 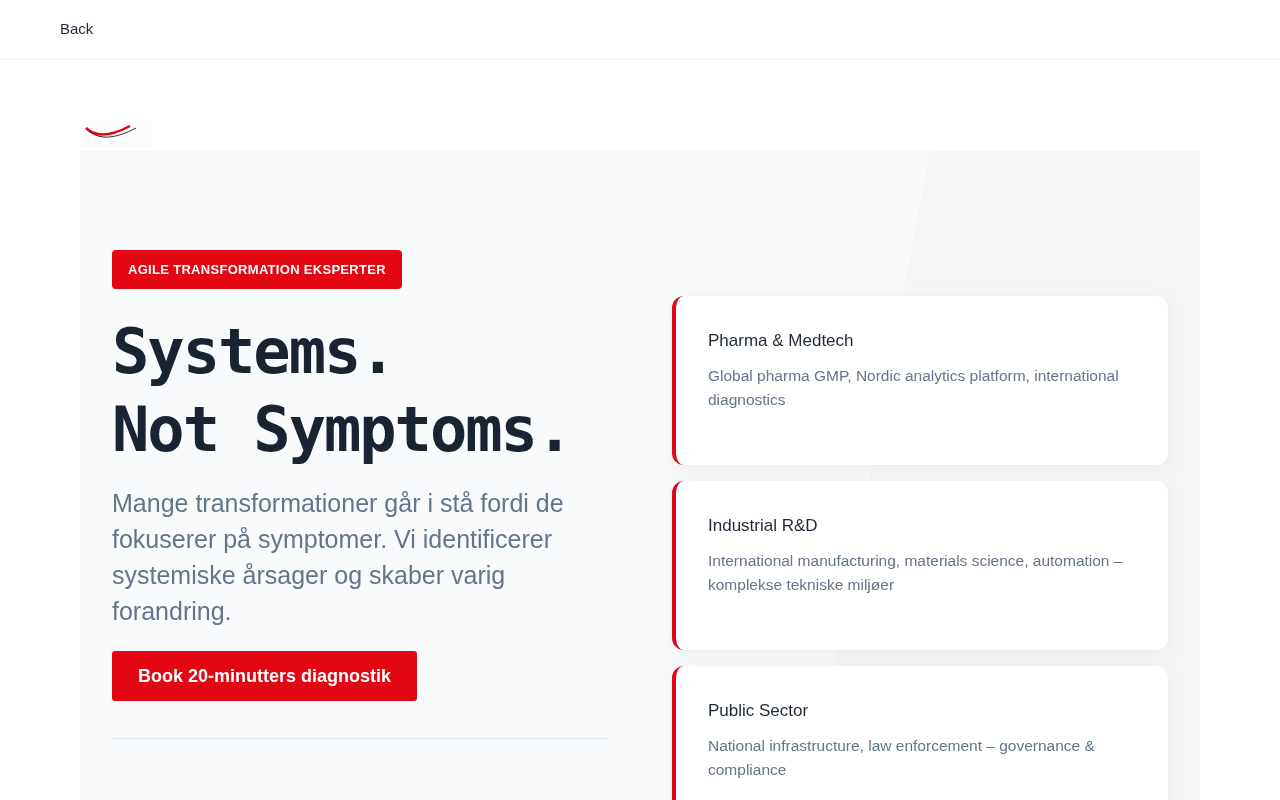 I want to click on hero-heading: Systems. Not Symptoms., so click(x=342, y=391).